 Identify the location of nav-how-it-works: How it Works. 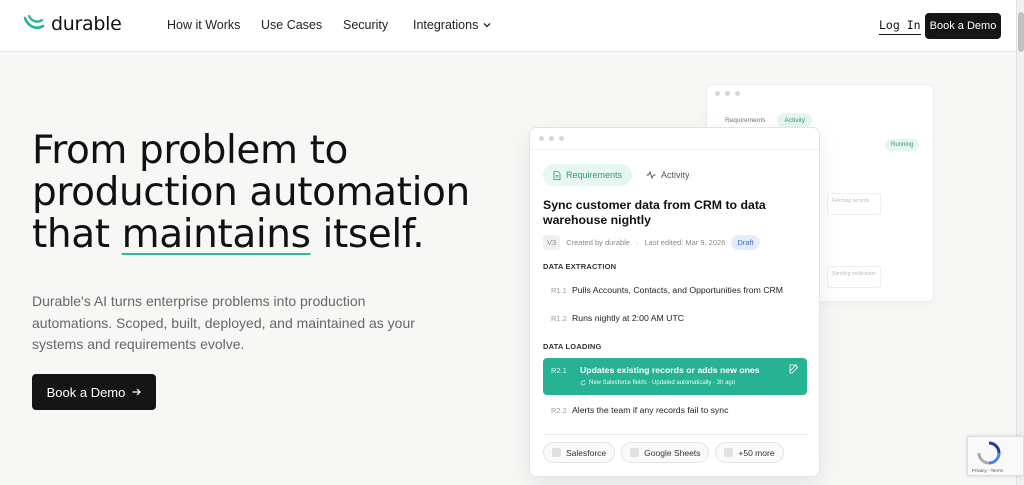
(203, 25).